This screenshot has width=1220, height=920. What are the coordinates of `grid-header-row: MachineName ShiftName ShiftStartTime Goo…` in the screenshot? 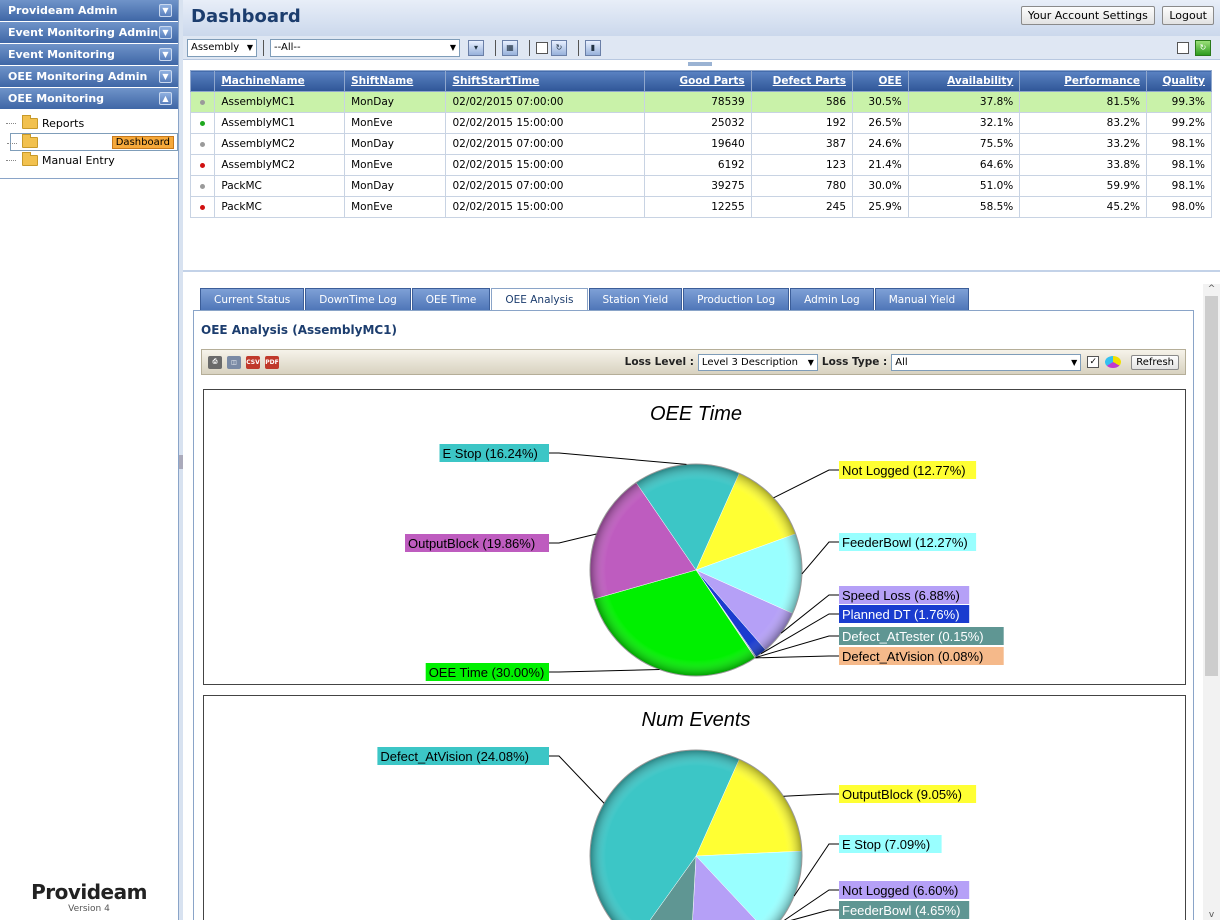 It's located at (700, 81).